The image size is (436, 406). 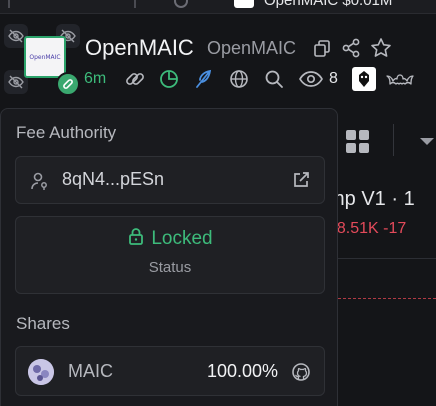 What do you see at coordinates (244, 4) in the screenshot?
I see `tab-favicon-icon` at bounding box center [244, 4].